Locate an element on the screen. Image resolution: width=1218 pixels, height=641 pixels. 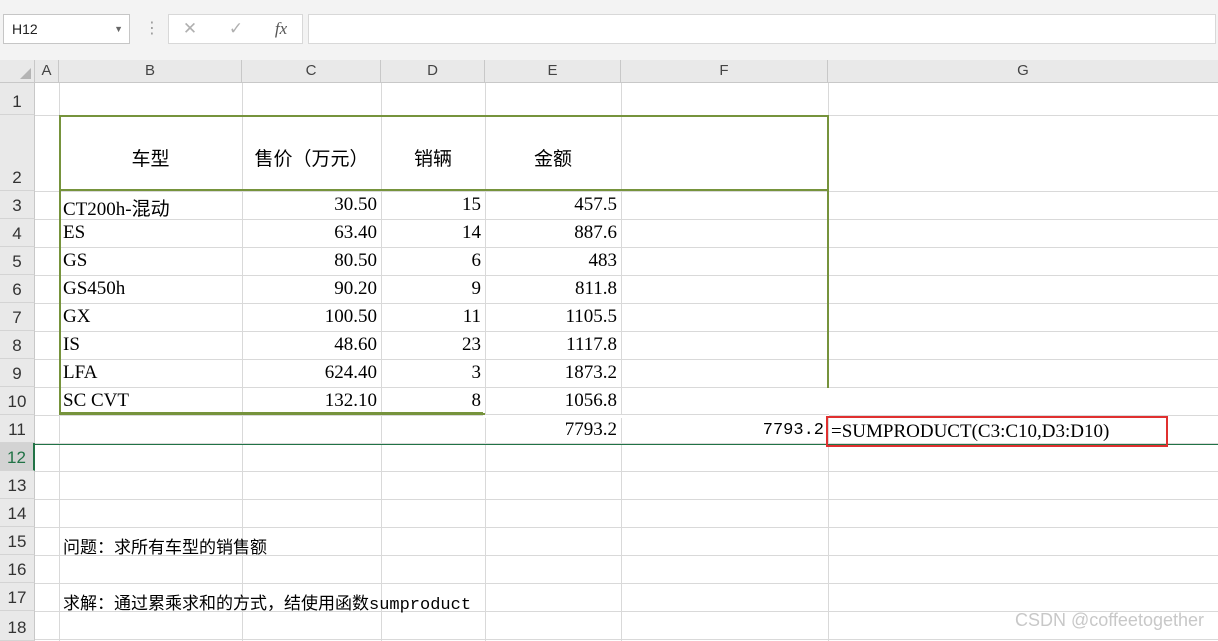
row-header: 7 is located at coordinates (17, 317).